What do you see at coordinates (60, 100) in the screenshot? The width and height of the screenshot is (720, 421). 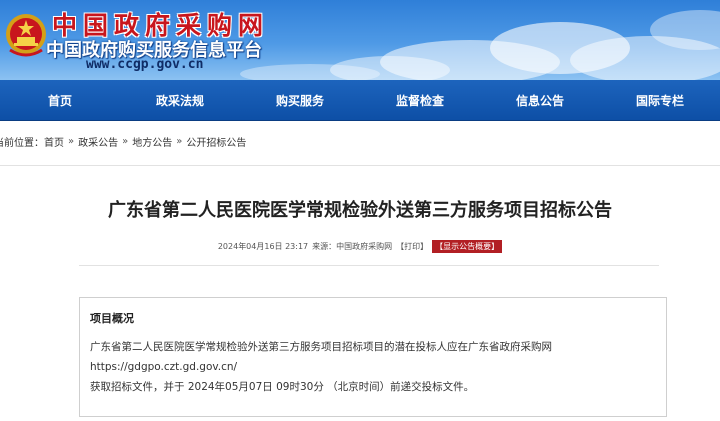 I see `nav-item-home: 首页` at bounding box center [60, 100].